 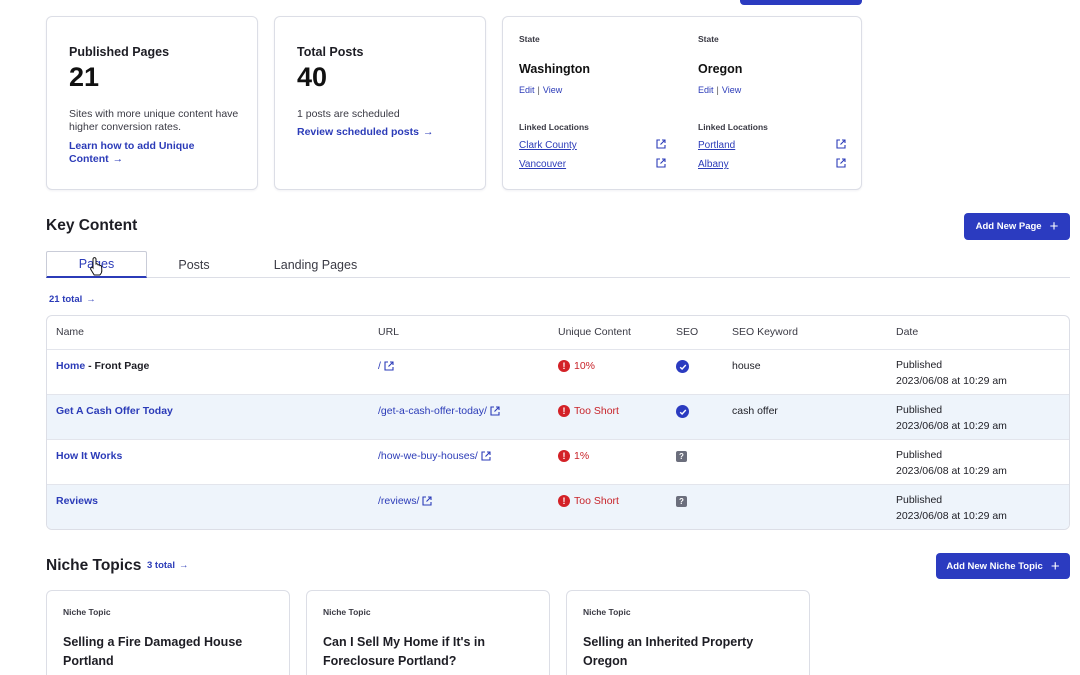 What do you see at coordinates (919, 455) in the screenshot?
I see `page-status: Published` at bounding box center [919, 455].